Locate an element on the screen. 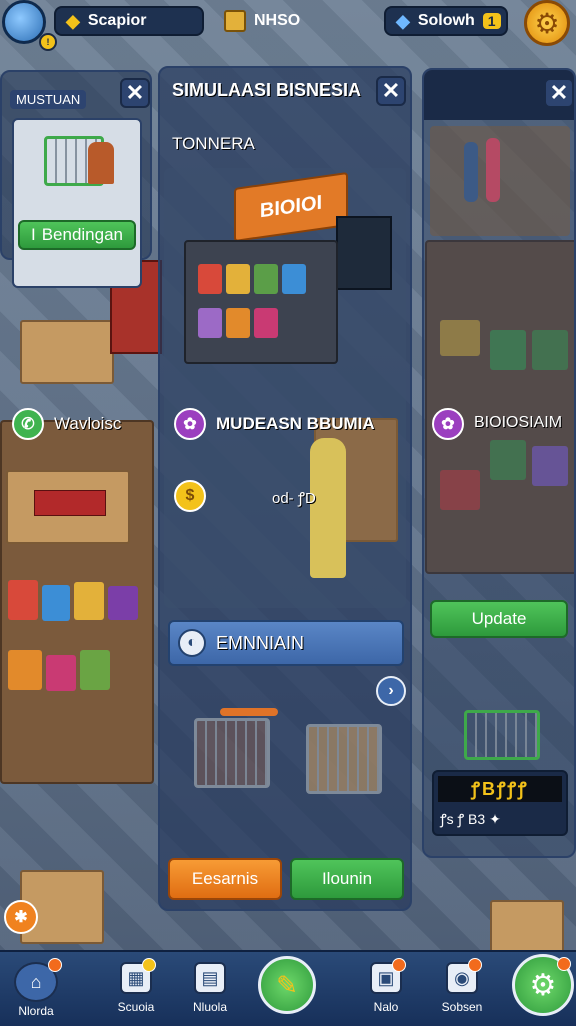 This screenshot has width=576, height=1026. update-button: Update is located at coordinates (499, 619).